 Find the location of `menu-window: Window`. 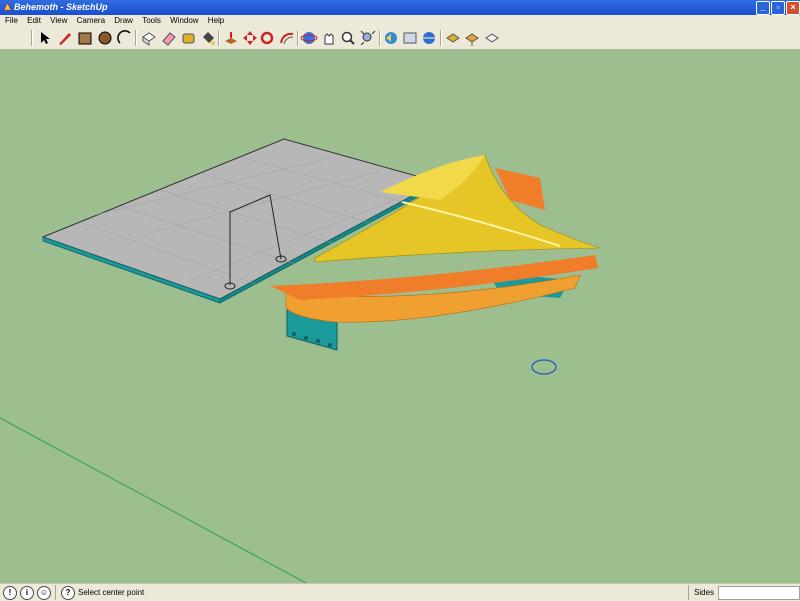

menu-window: Window is located at coordinates (184, 21).